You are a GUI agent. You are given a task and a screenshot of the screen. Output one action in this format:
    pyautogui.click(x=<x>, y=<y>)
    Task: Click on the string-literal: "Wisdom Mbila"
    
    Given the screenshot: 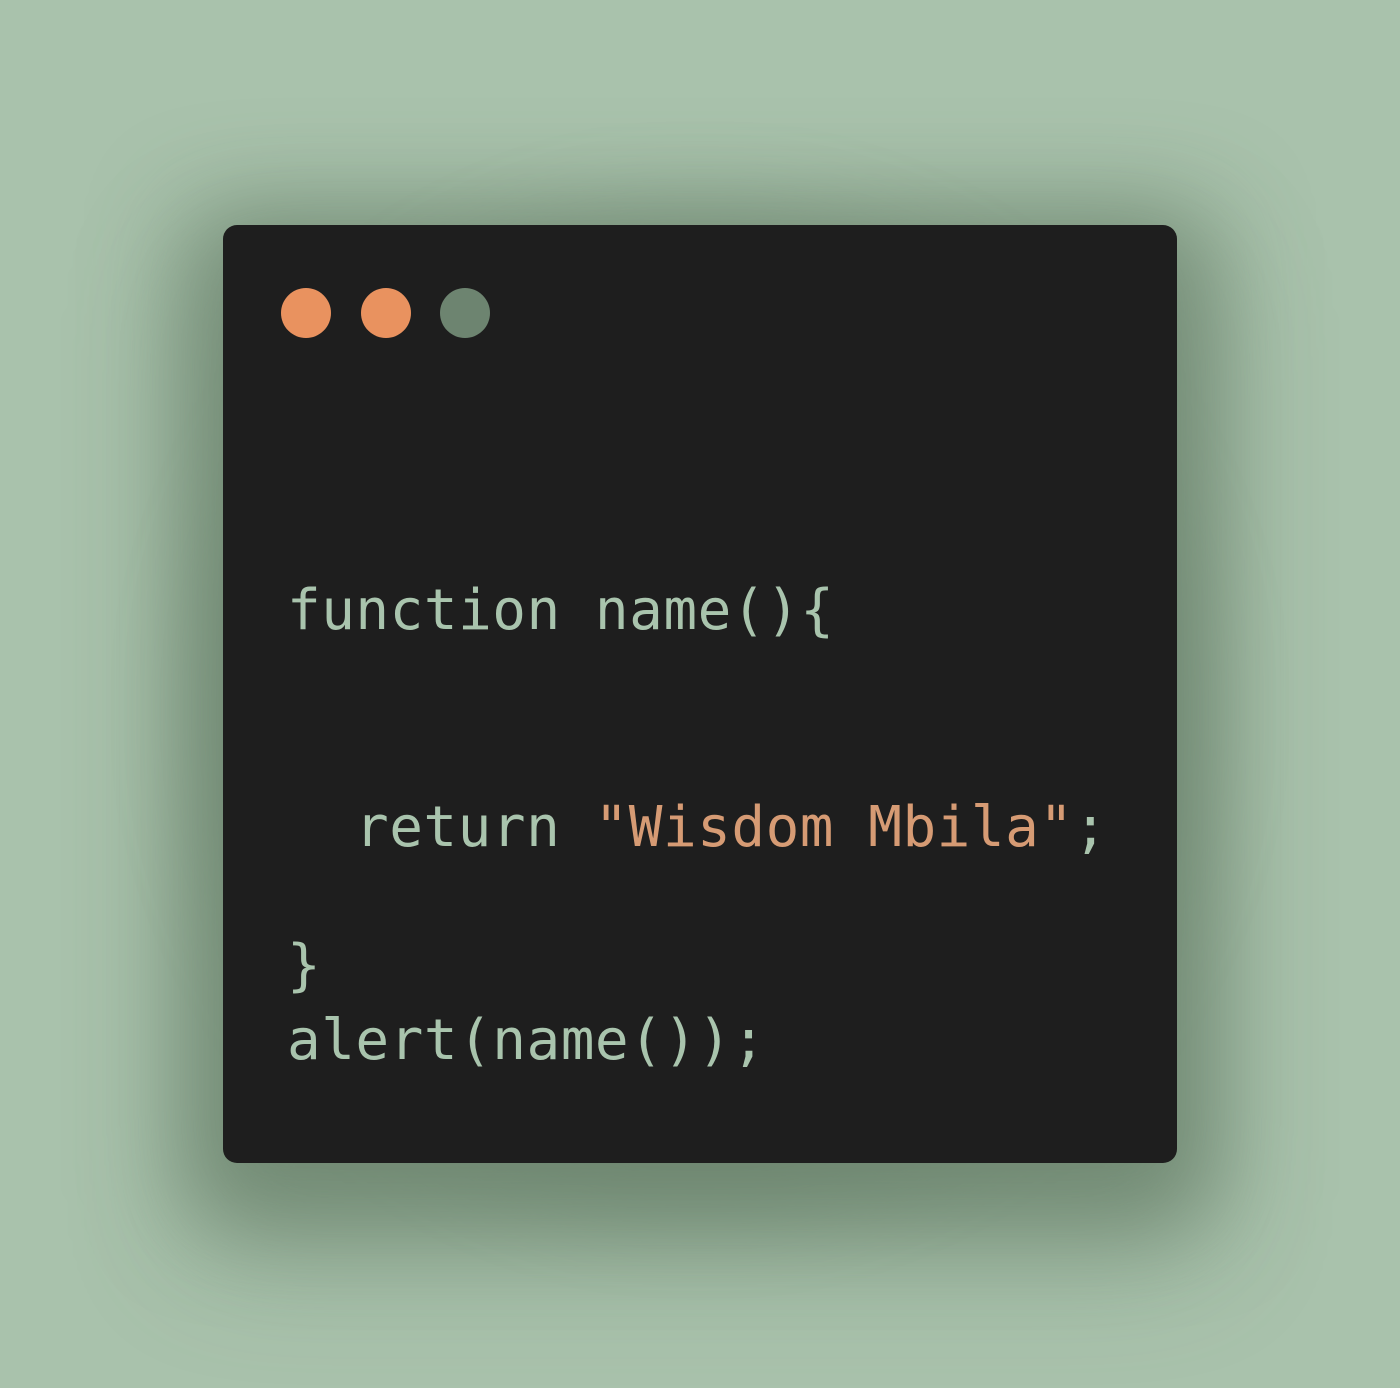 What is the action you would take?
    pyautogui.click(x=834, y=827)
    